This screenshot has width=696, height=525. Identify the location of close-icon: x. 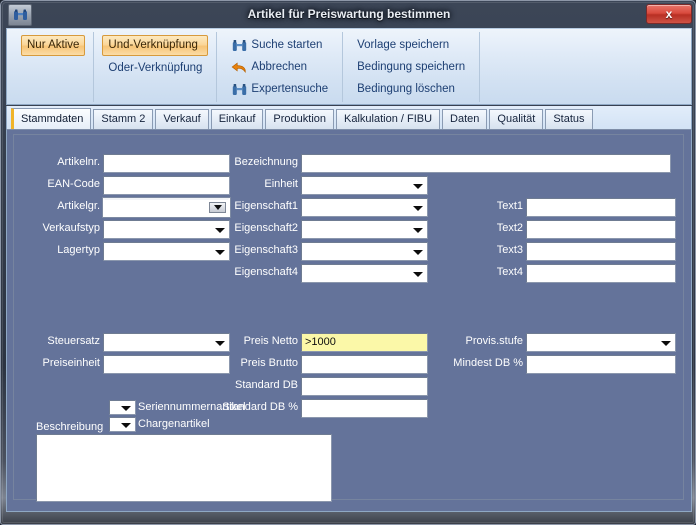
(669, 14).